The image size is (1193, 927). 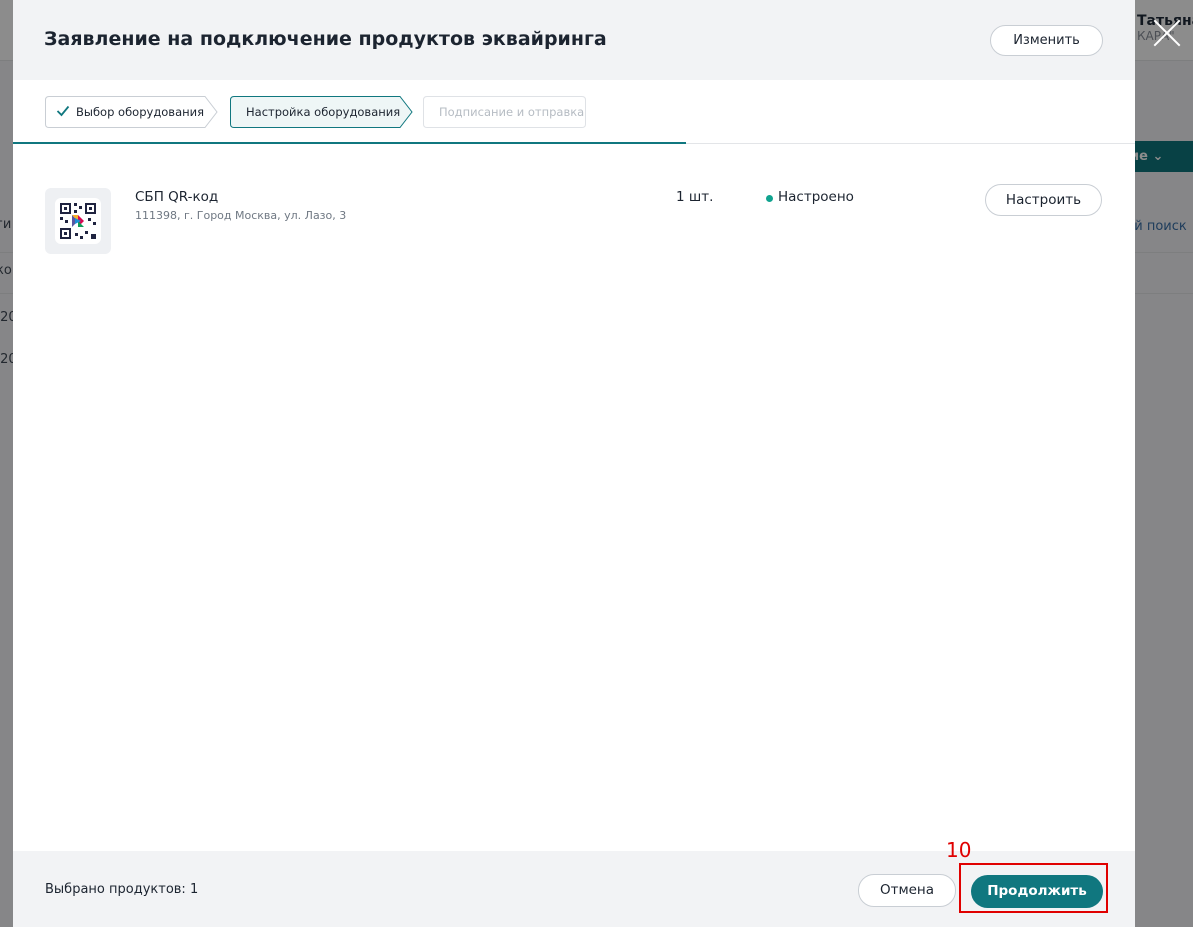 What do you see at coordinates (177, 197) in the screenshot?
I see `product-name: СБП QR-код` at bounding box center [177, 197].